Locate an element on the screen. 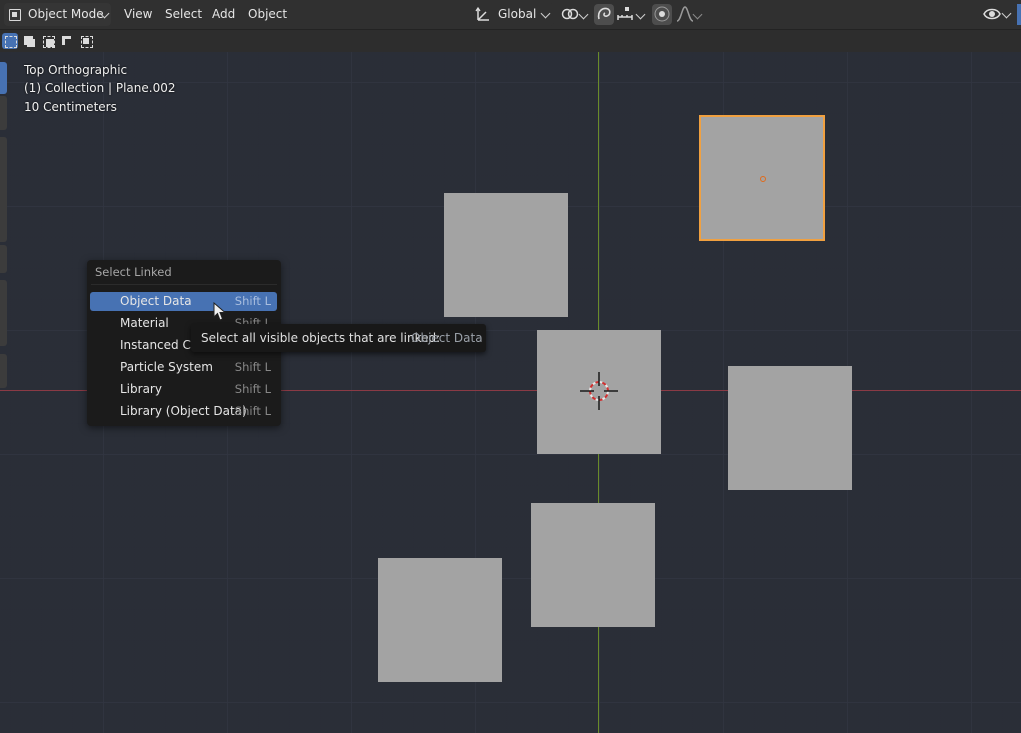  select-subtract-button is located at coordinates (48, 41).